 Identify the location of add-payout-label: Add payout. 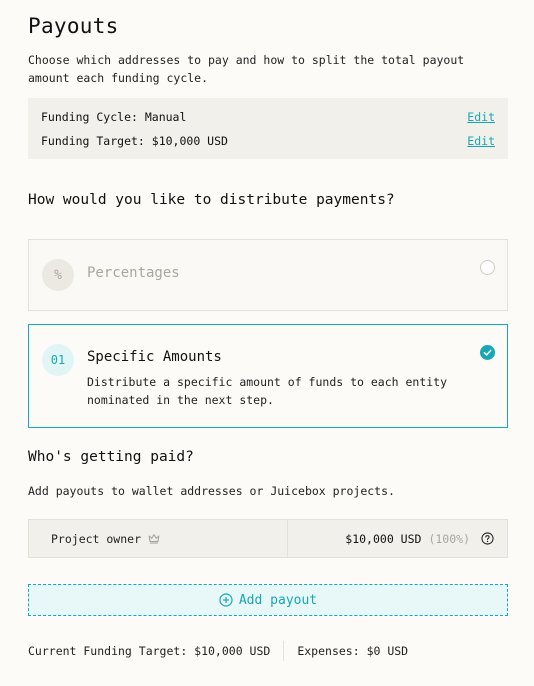
(278, 600).